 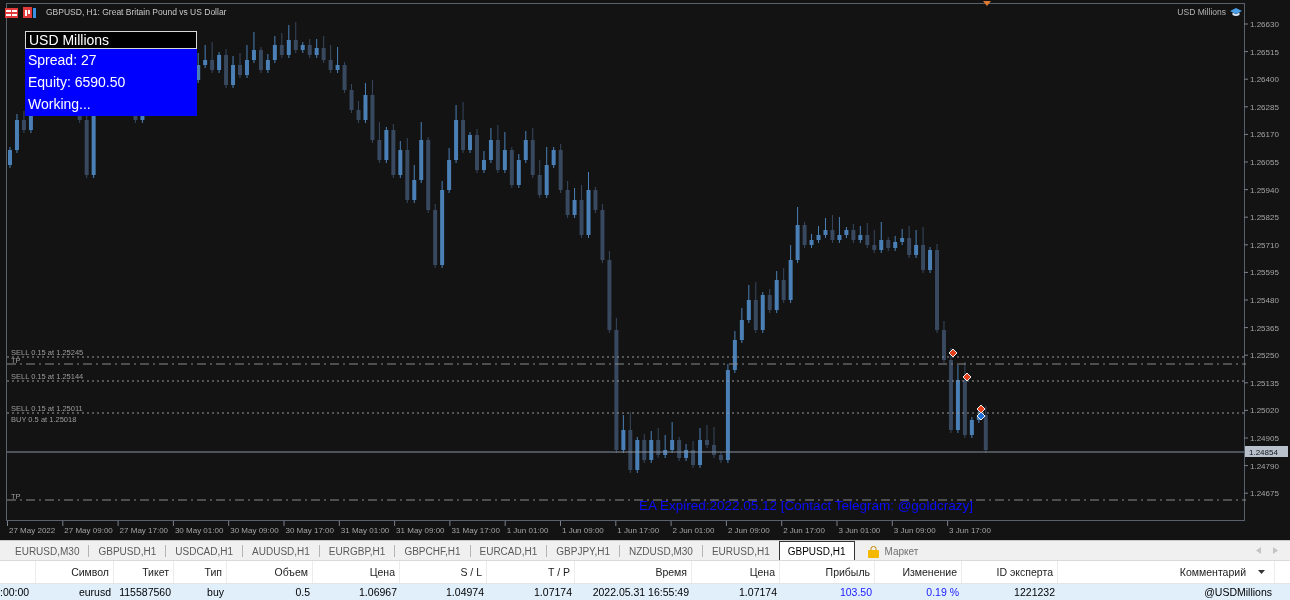 What do you see at coordinates (94, 592) in the screenshot?
I see `table-cell-text: eurusd` at bounding box center [94, 592].